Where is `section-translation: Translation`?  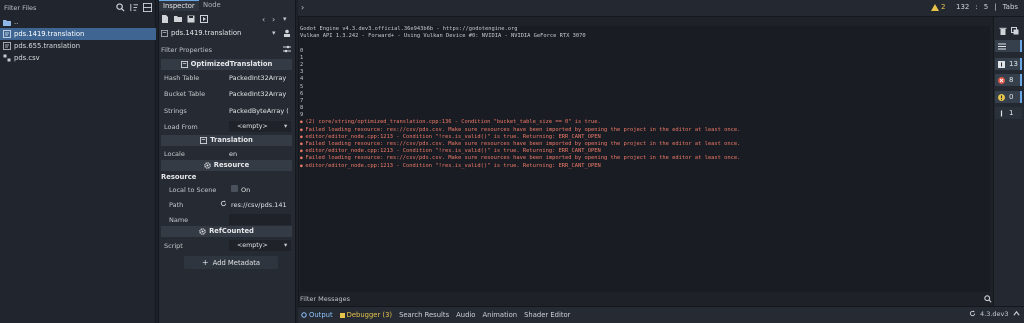
section-translation: Translation is located at coordinates (226, 140).